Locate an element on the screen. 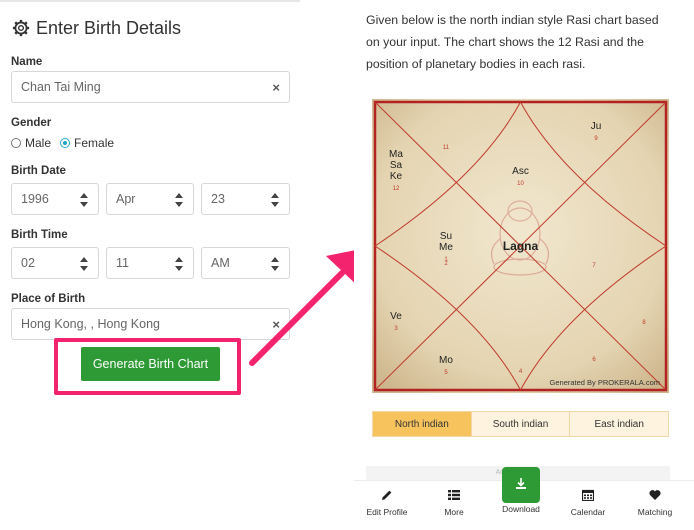 The image size is (694, 530). planet-label: Sa is located at coordinates (396, 165).